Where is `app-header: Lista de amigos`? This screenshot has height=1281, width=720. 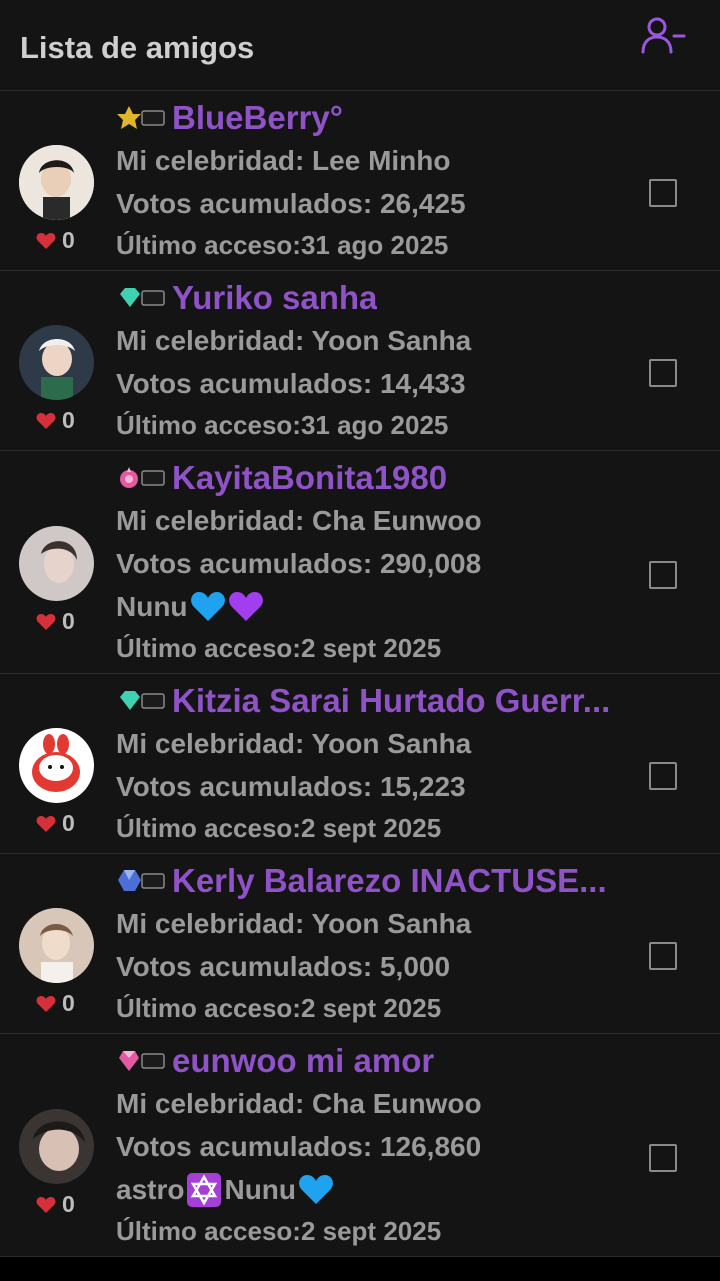
app-header: Lista de amigos is located at coordinates (360, 45).